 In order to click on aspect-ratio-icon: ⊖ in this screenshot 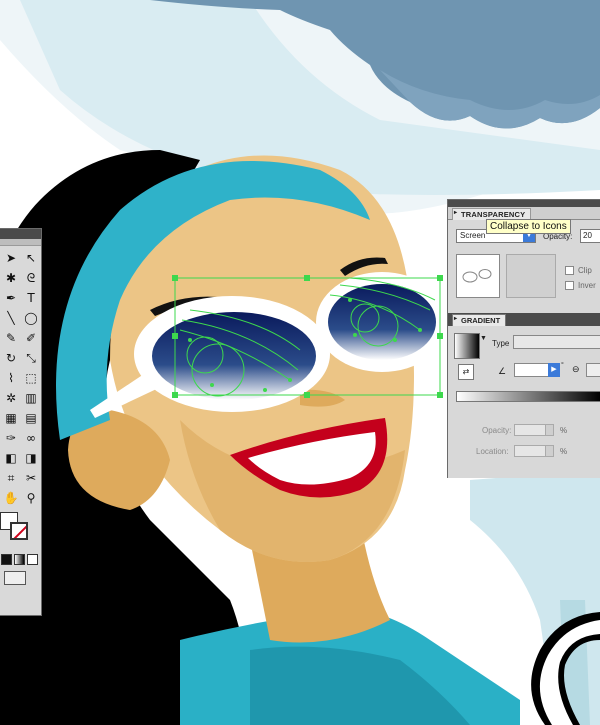, I will do `click(576, 369)`.